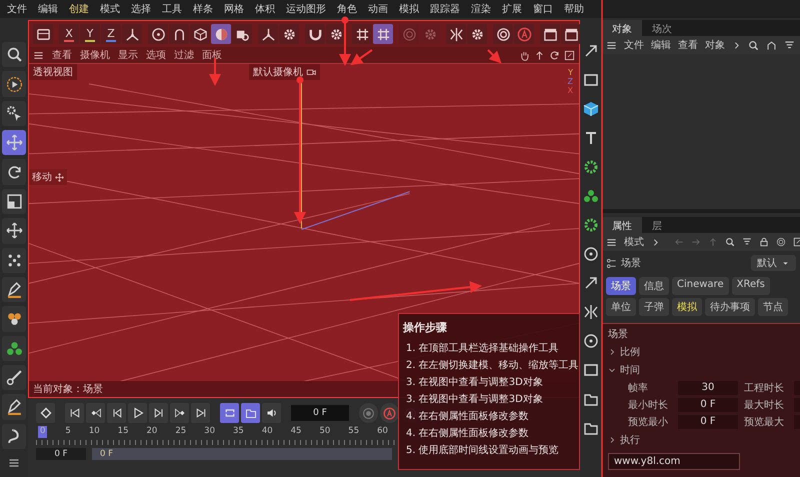  I want to click on tab-button: 子弹, so click(654, 307).